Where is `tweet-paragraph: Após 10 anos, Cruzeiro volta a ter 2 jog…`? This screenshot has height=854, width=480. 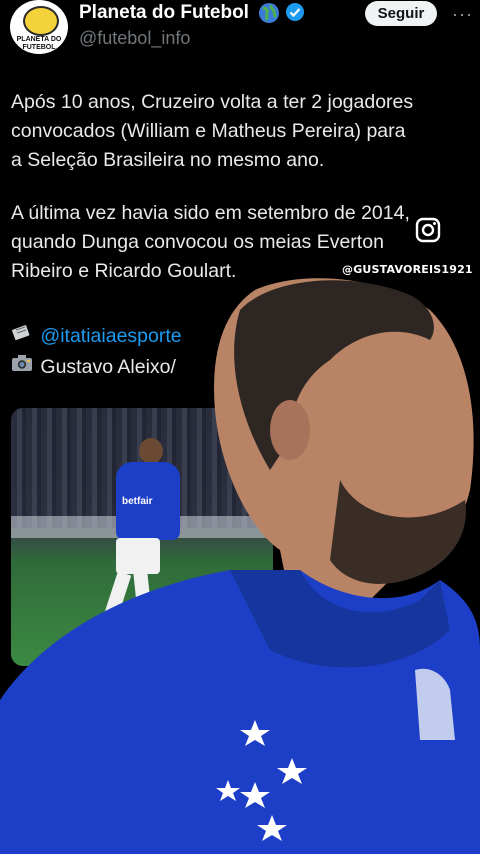
tweet-paragraph: Após 10 anos, Cruzeiro volta a ter 2 jog… is located at coordinates (212, 131).